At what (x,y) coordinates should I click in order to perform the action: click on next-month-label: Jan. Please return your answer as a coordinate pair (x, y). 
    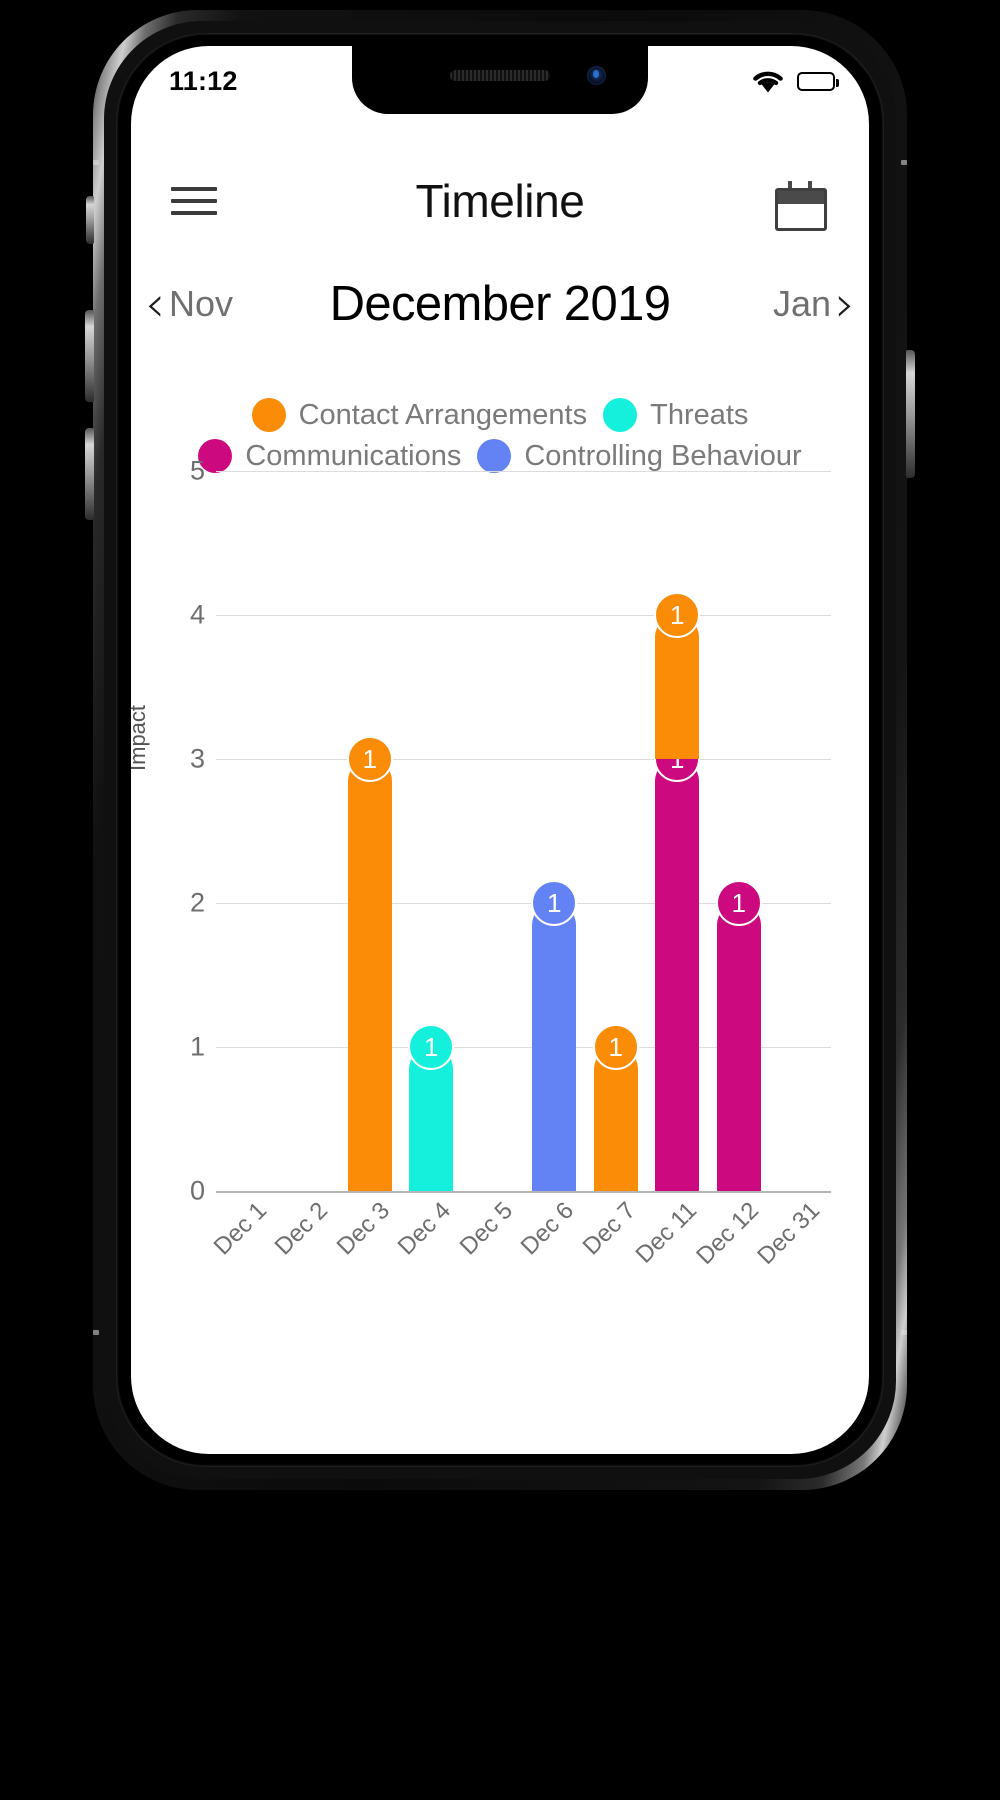
    Looking at the image, I should click on (801, 303).